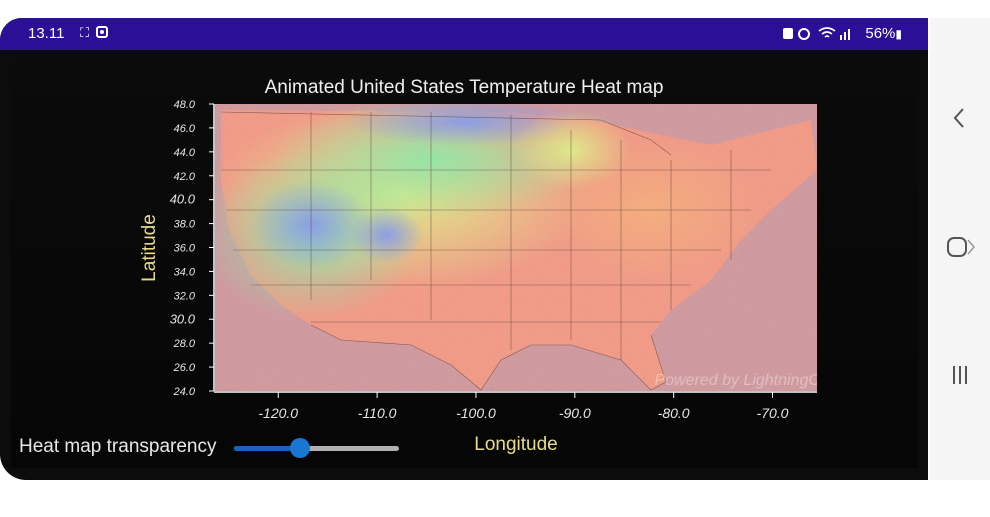  What do you see at coordinates (575, 413) in the screenshot?
I see `x-tick-label: -90.0` at bounding box center [575, 413].